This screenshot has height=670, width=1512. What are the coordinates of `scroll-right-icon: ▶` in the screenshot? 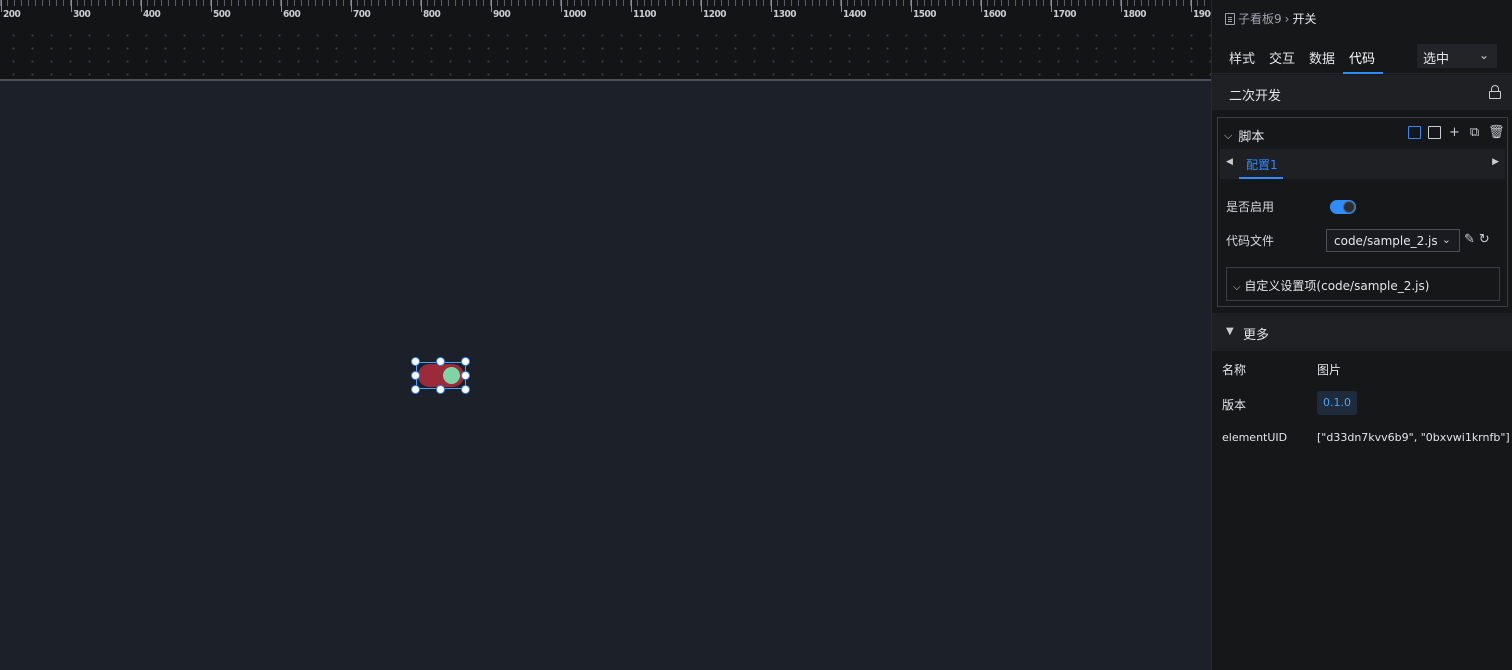 It's located at (1495, 162).